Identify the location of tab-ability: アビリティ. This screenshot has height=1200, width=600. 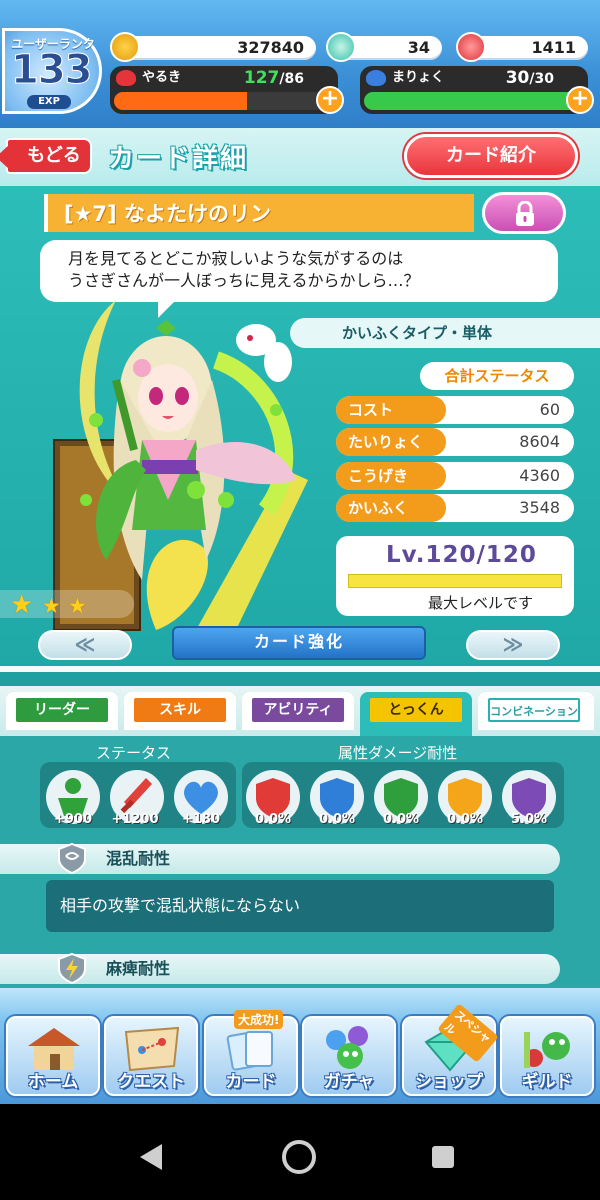
(298, 711).